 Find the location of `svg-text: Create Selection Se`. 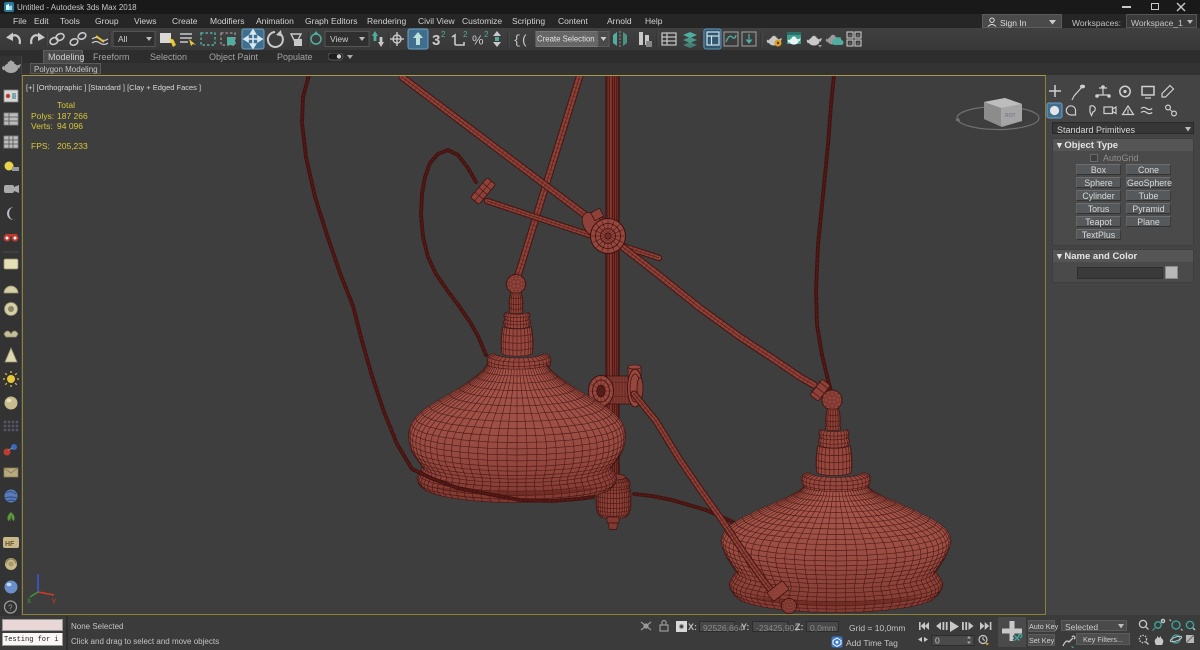

svg-text: Create Selection Se is located at coordinates (571, 39).